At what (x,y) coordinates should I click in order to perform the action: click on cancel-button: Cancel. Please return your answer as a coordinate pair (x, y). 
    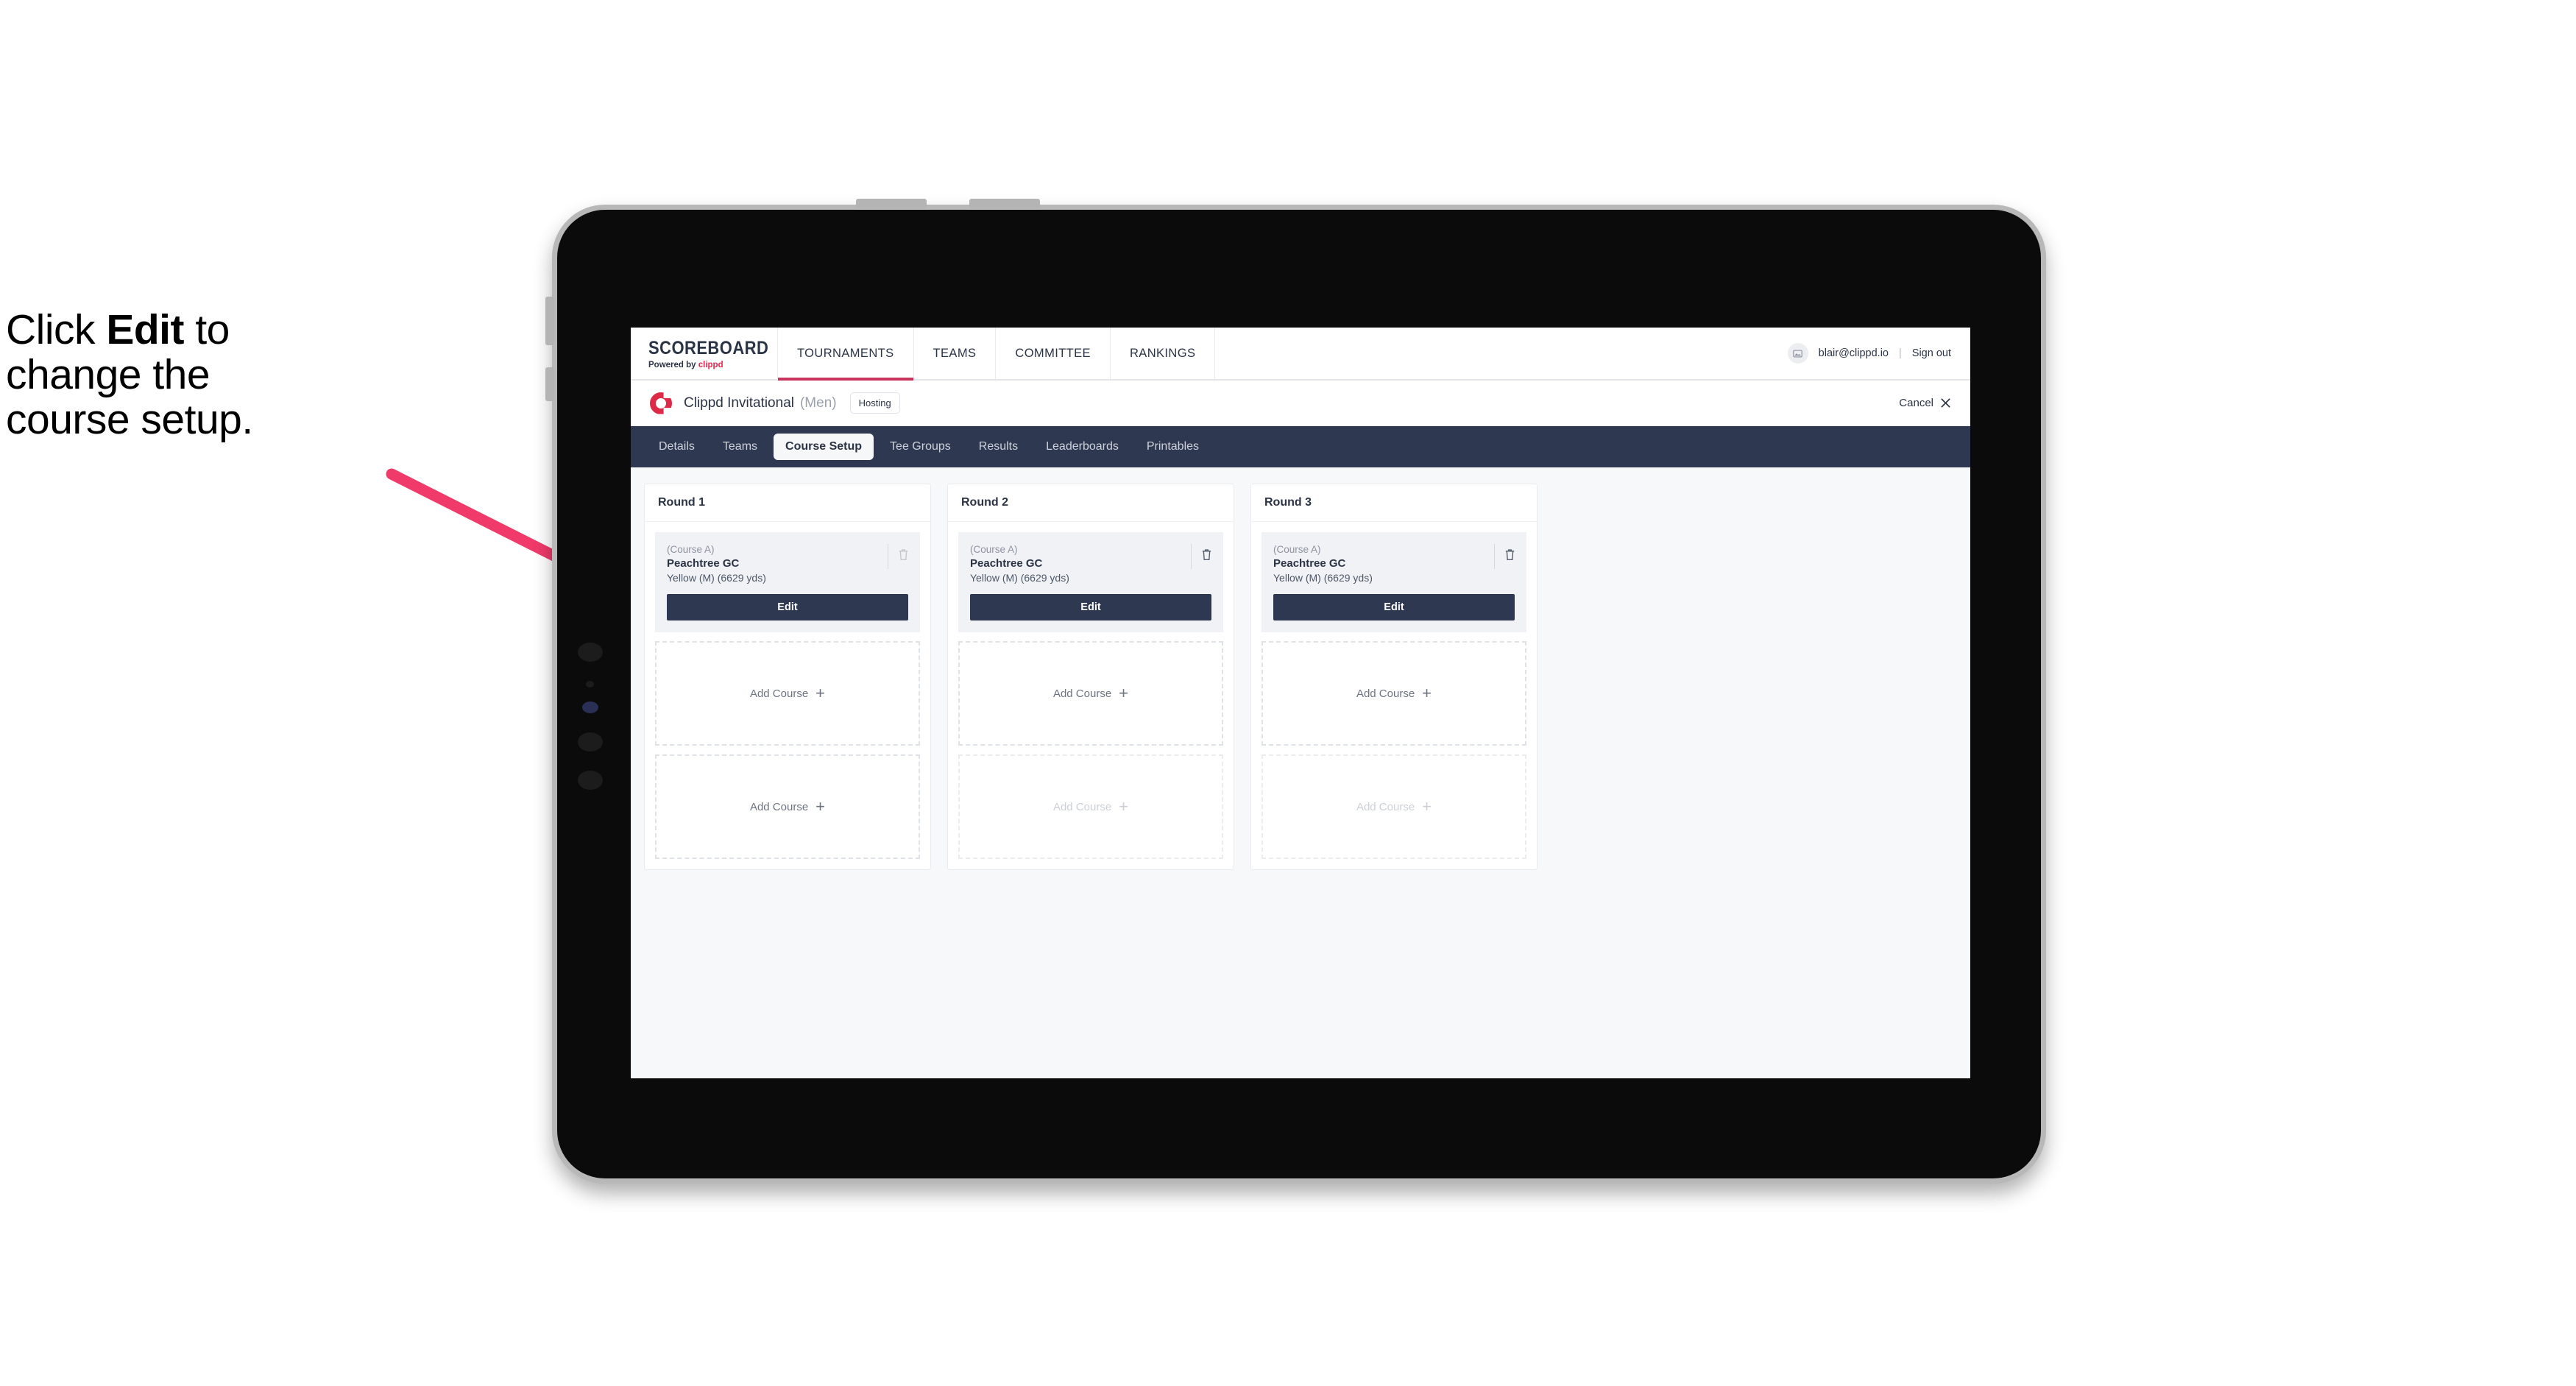
    Looking at the image, I should click on (1925, 403).